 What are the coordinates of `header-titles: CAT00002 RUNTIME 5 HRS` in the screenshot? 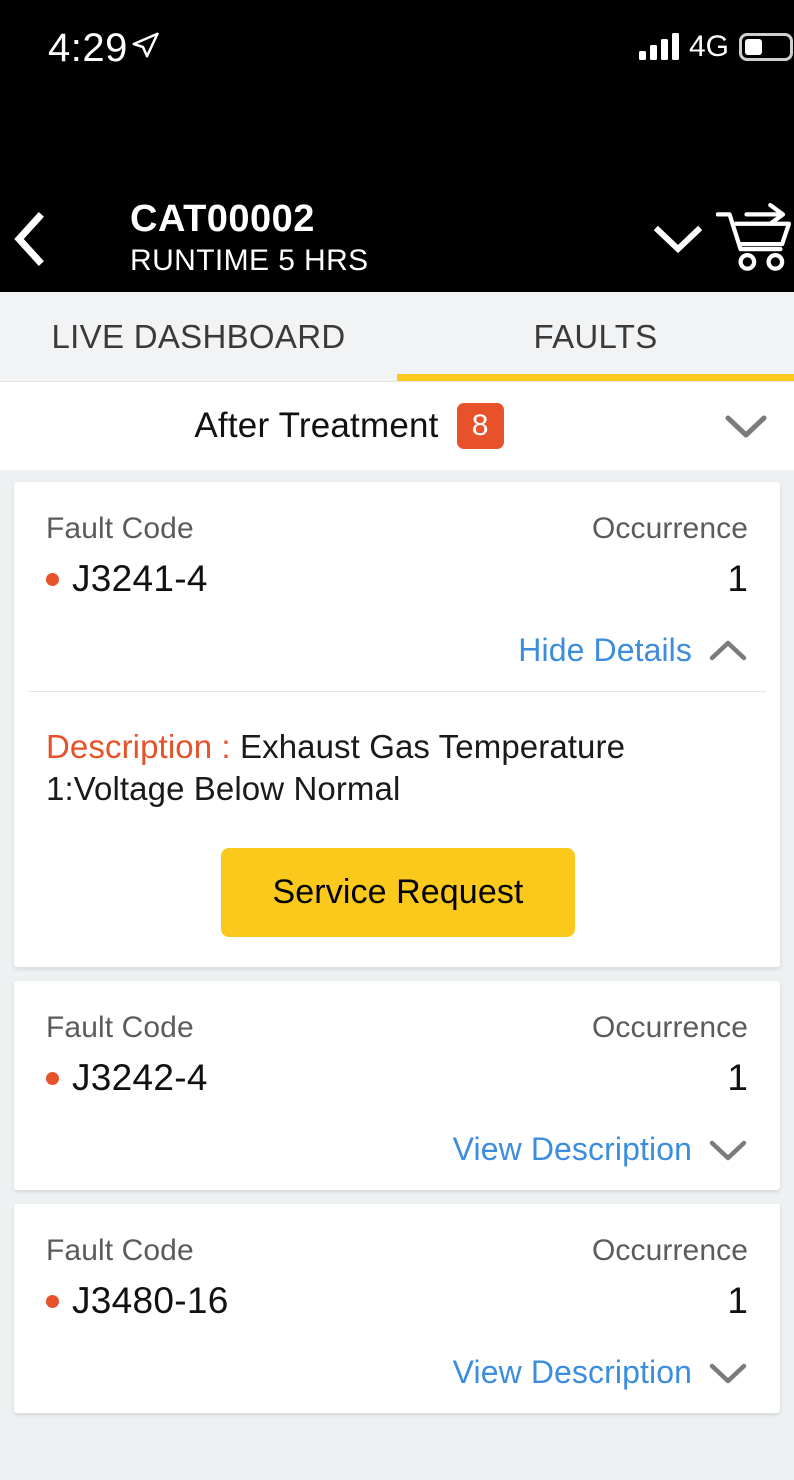 It's located at (349, 238).